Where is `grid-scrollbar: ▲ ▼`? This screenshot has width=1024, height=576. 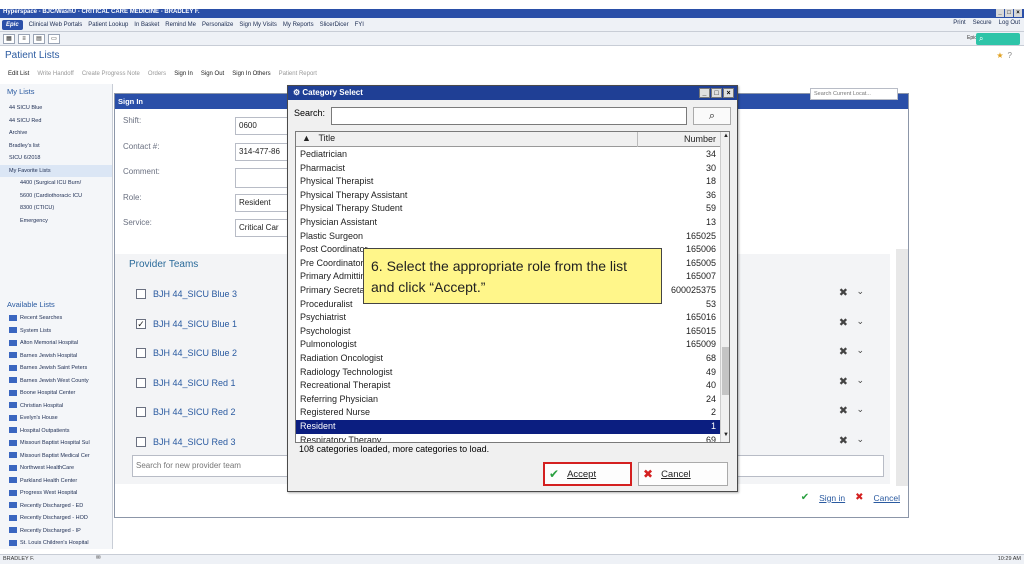 grid-scrollbar: ▲ ▼ is located at coordinates (724, 287).